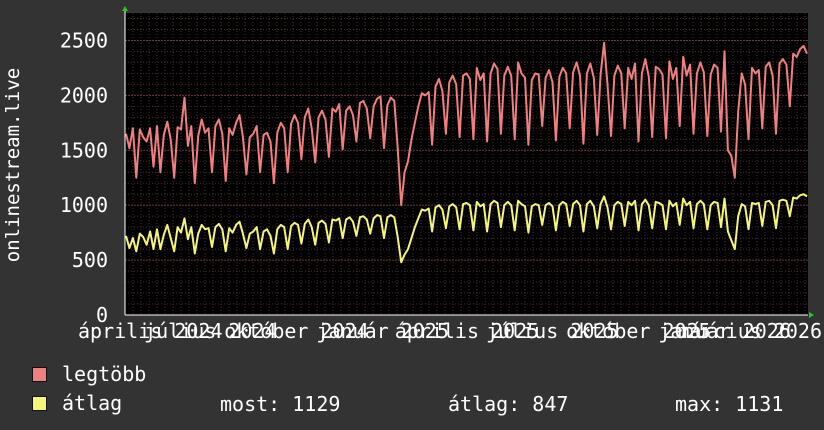 This screenshot has width=824, height=430. What do you see at coordinates (84, 40) in the screenshot?
I see `y-tick-label: 2500` at bounding box center [84, 40].